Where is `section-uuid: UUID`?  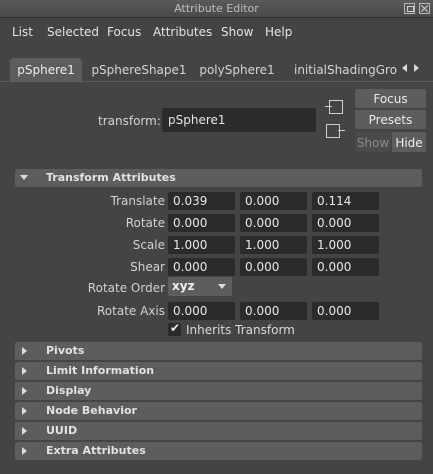 section-uuid: UUID is located at coordinates (218, 431).